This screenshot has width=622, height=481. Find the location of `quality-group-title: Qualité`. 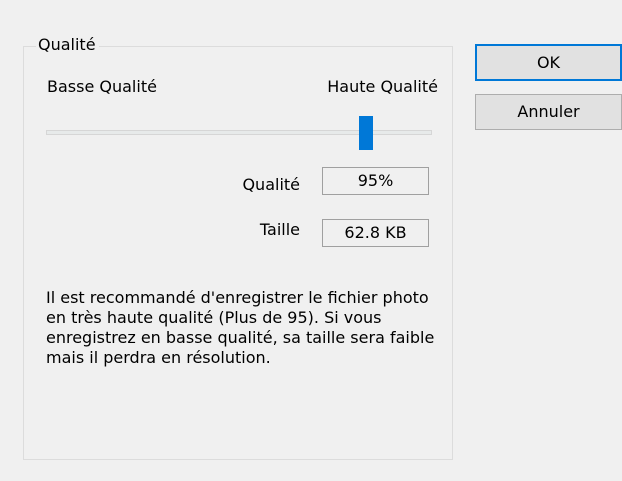

quality-group-title: Qualité is located at coordinates (67, 45).